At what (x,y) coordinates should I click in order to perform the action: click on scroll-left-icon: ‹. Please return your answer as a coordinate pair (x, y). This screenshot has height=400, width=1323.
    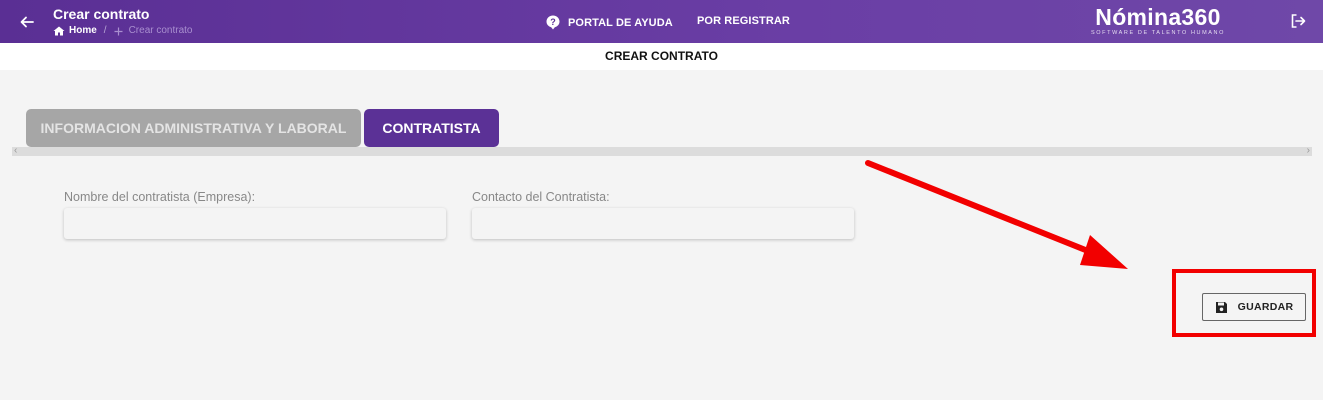
    Looking at the image, I should click on (15, 151).